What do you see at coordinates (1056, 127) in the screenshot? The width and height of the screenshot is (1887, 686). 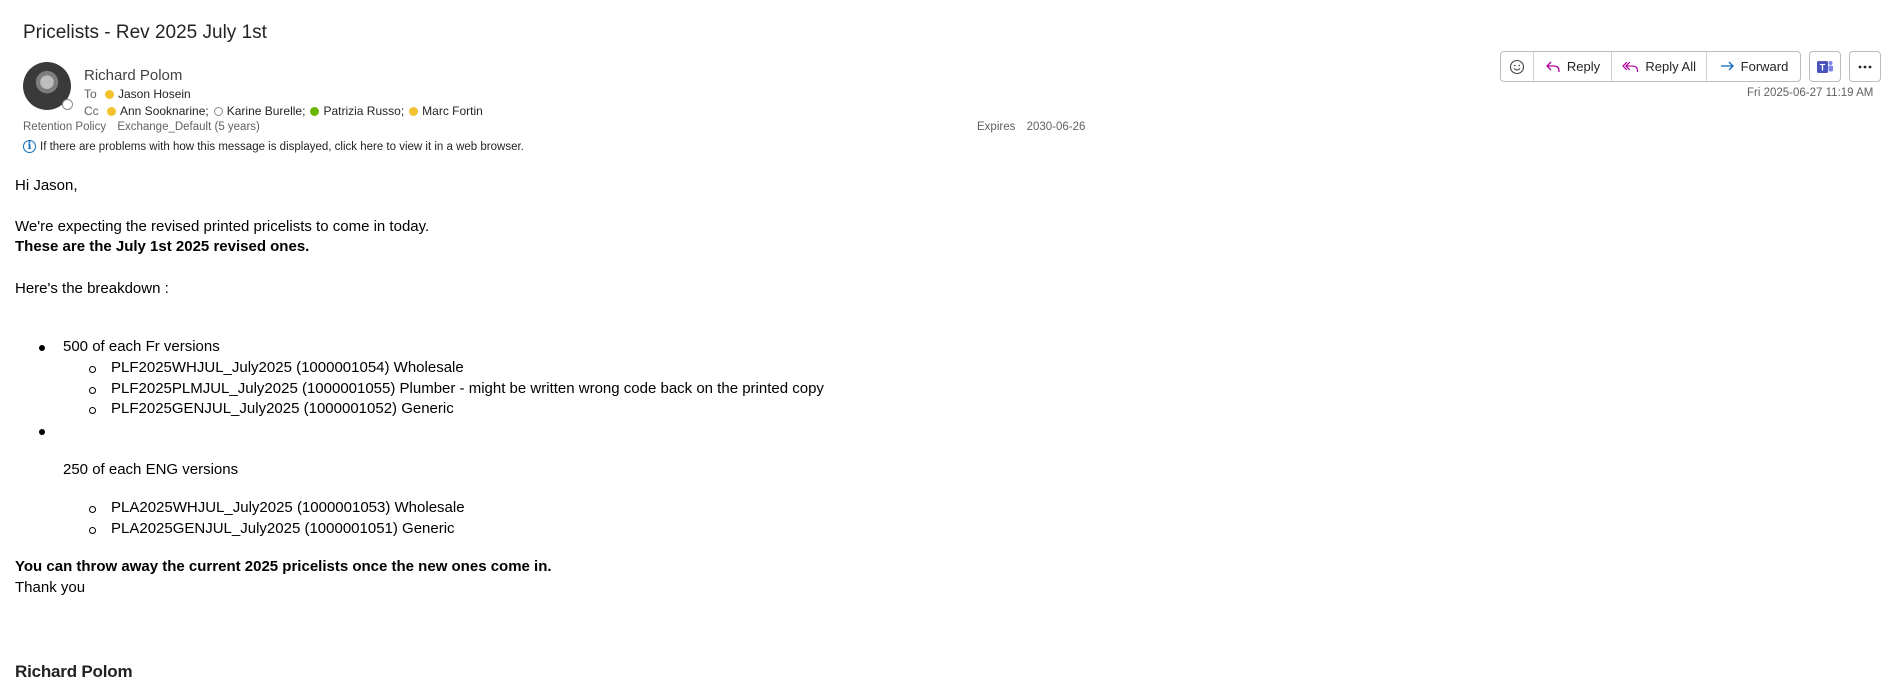 I see `expires-value: 2030-06-26` at bounding box center [1056, 127].